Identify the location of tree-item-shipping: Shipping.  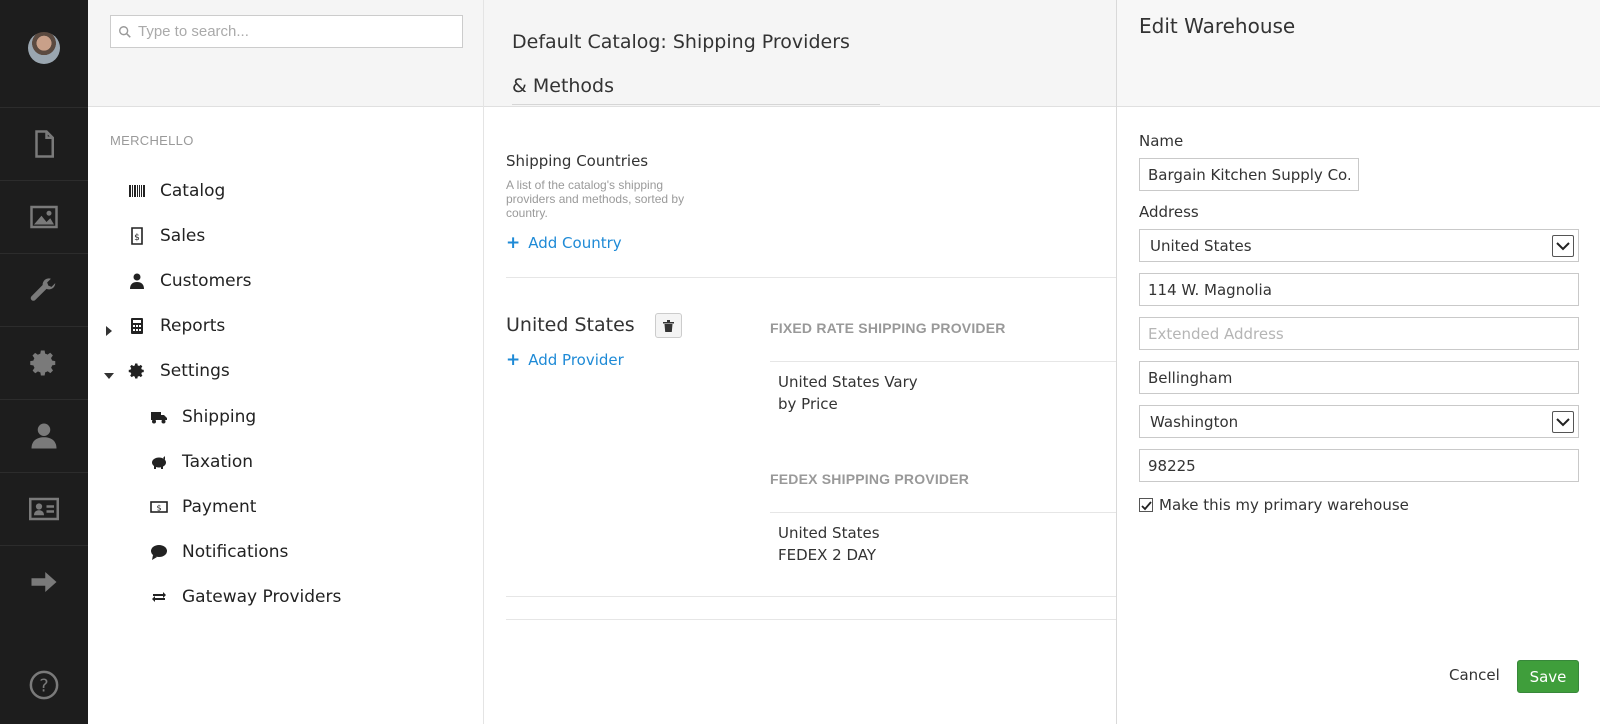
(202, 417).